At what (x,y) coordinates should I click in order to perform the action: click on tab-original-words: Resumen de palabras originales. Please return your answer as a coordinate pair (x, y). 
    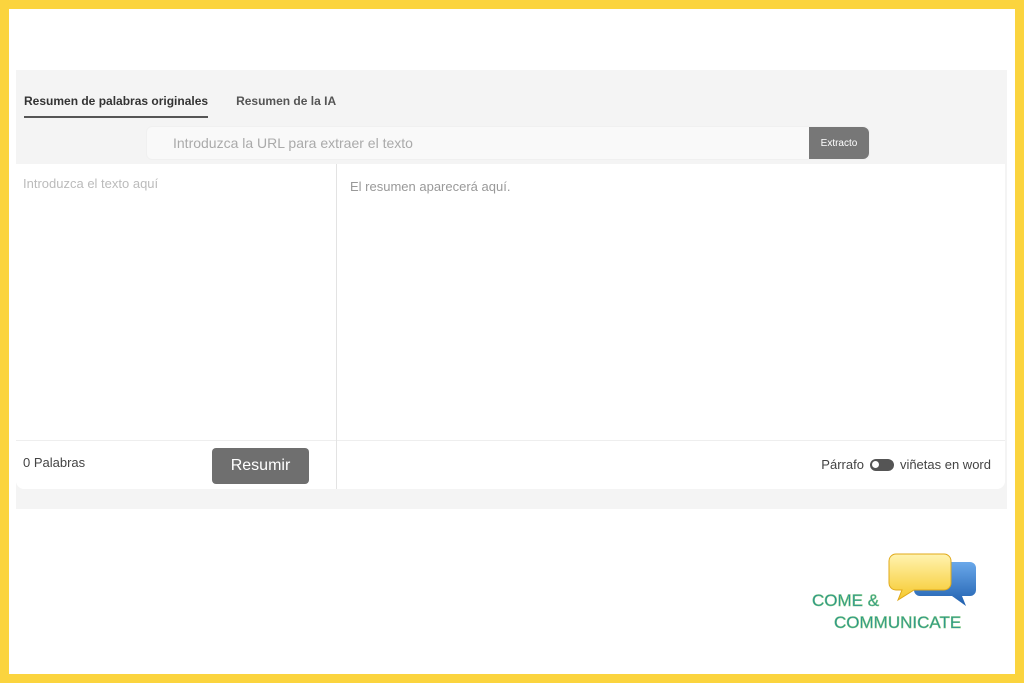
    Looking at the image, I should click on (116, 106).